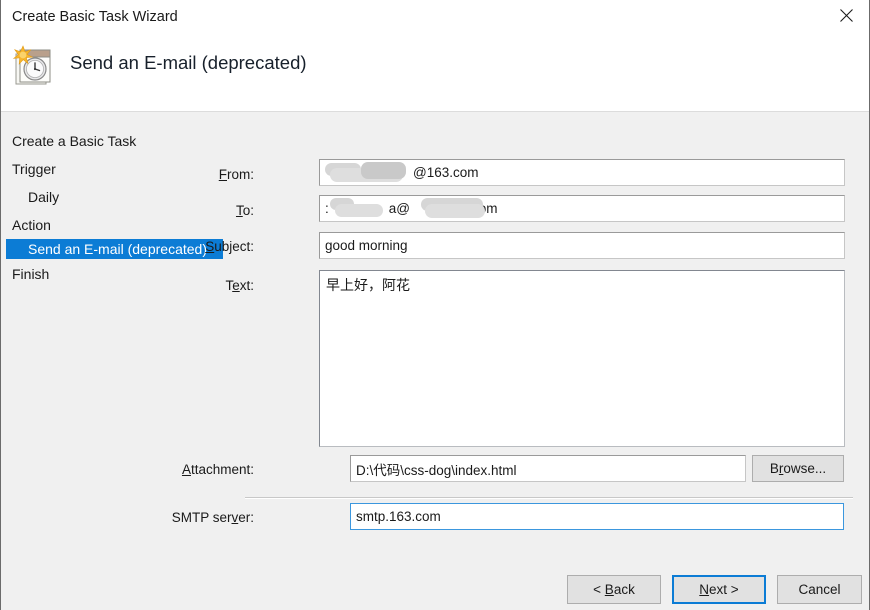 The width and height of the screenshot is (870, 610). I want to click on close-button, so click(846, 15).